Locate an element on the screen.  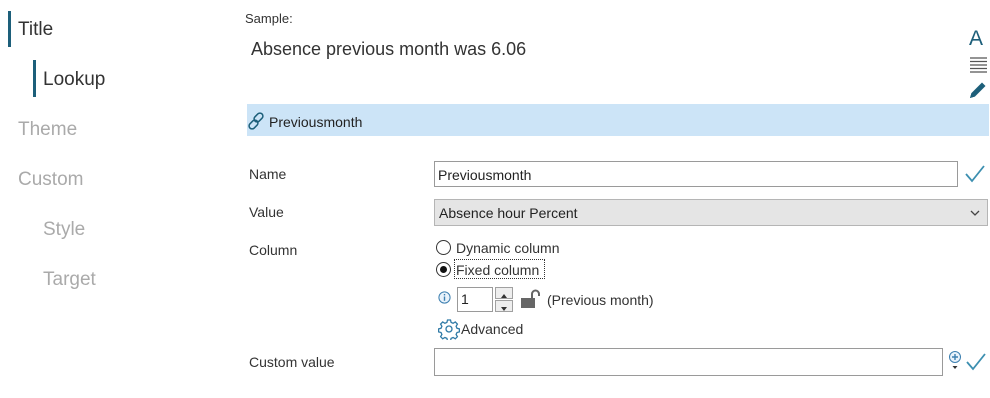
stepper-down-button is located at coordinates (504, 306).